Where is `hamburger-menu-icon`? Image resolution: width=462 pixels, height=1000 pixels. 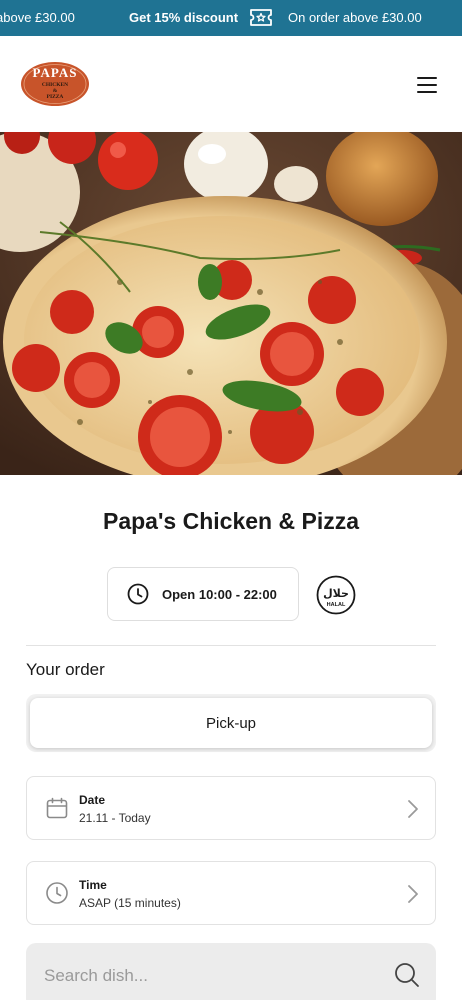 hamburger-menu-icon is located at coordinates (427, 85).